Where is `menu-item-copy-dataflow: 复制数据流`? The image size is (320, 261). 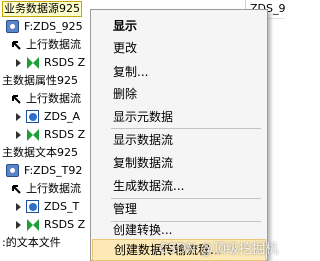
menu-item-copy-dataflow: 复制数据流 is located at coordinates (143, 163).